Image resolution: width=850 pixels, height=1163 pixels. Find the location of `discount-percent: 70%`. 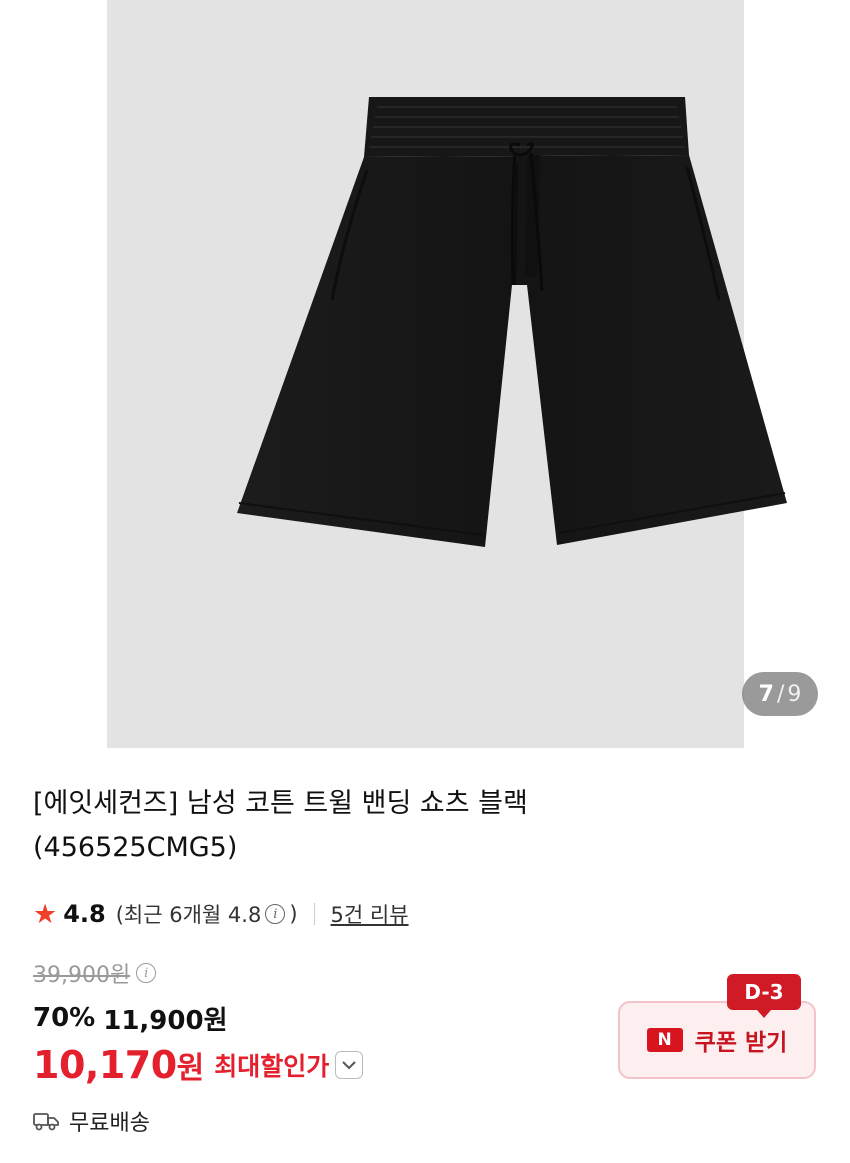

discount-percent: 70% is located at coordinates (64, 1018).